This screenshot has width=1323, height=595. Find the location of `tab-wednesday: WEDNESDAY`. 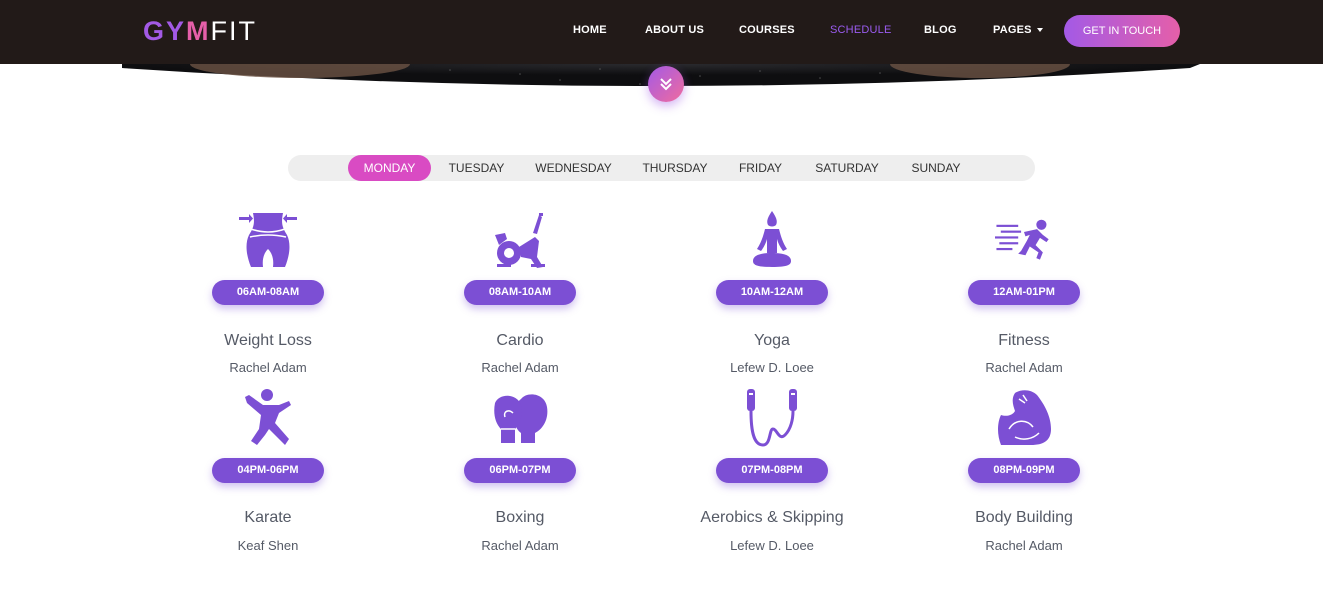

tab-wednesday: WEDNESDAY is located at coordinates (573, 168).